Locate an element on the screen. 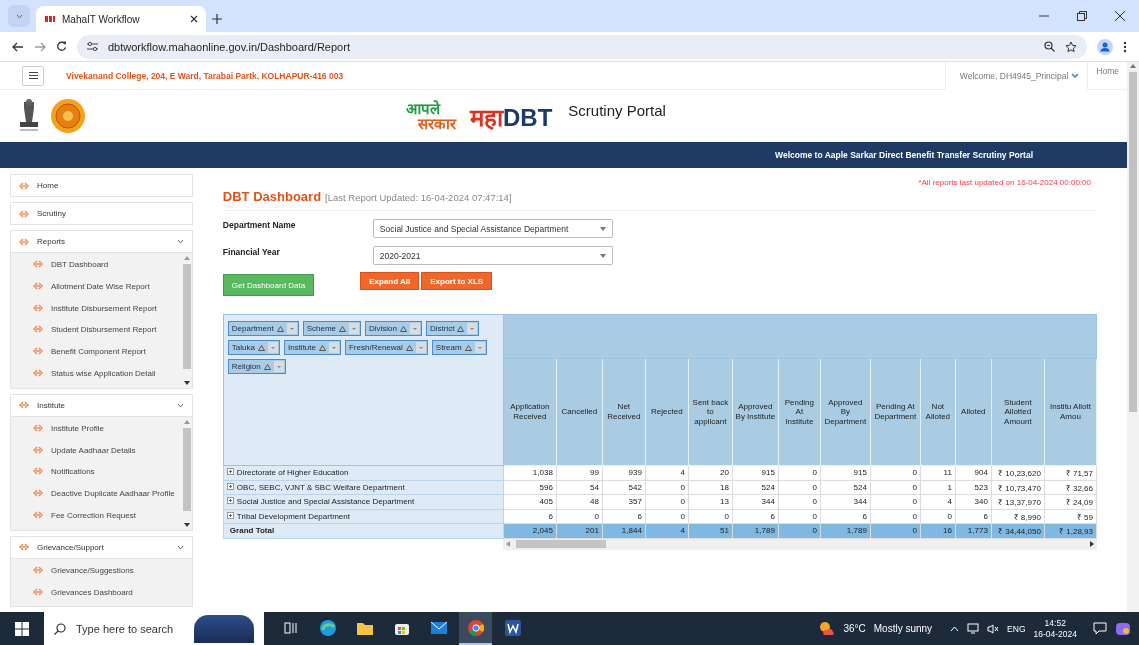  sidebar-item: Home is located at coordinates (101, 185).